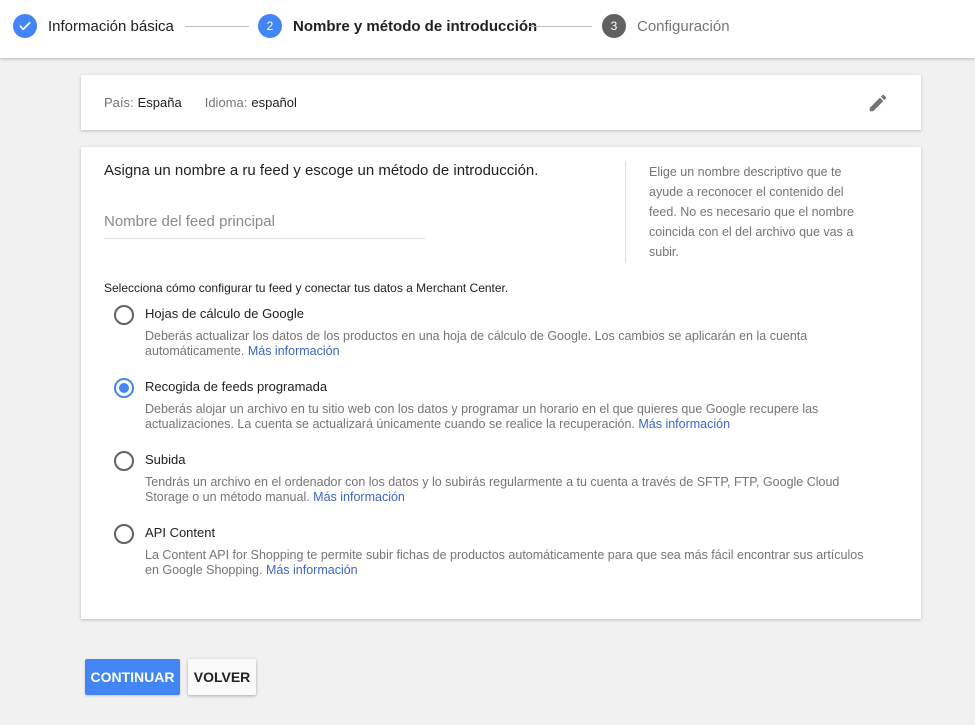 The width and height of the screenshot is (975, 725). Describe the element at coordinates (111, 26) in the screenshot. I see `step-label: Información básica` at that location.